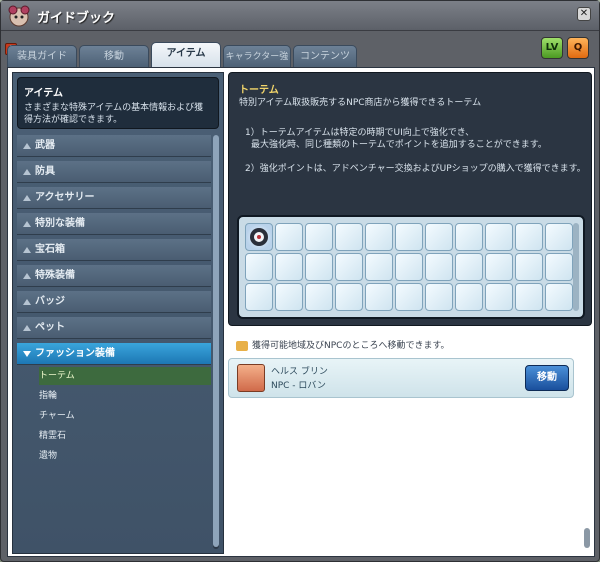 Image resolution: width=600 pixels, height=562 pixels. I want to click on npc-name: ヘルス ブリン, so click(299, 372).